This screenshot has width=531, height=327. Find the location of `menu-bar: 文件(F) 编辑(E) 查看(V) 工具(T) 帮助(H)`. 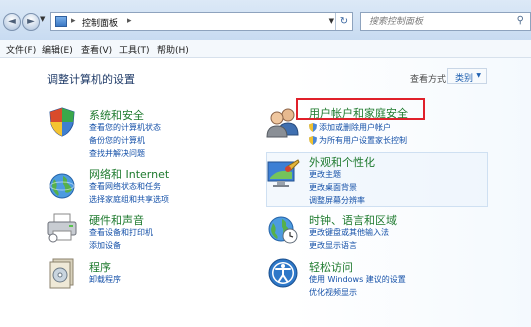

menu-bar: 文件(F) 编辑(E) 查看(V) 工具(T) 帮助(H) is located at coordinates (265, 49).